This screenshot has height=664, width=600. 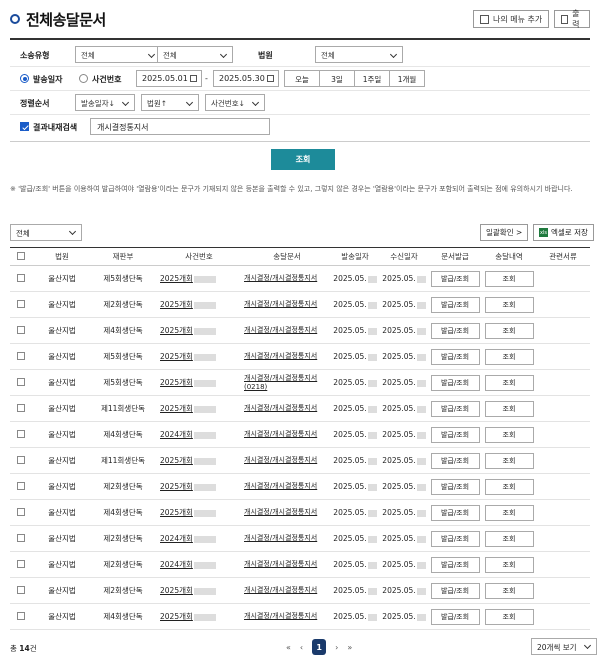 What do you see at coordinates (372, 78) in the screenshot?
I see `period-1week-button: 1주일` at bounding box center [372, 78].